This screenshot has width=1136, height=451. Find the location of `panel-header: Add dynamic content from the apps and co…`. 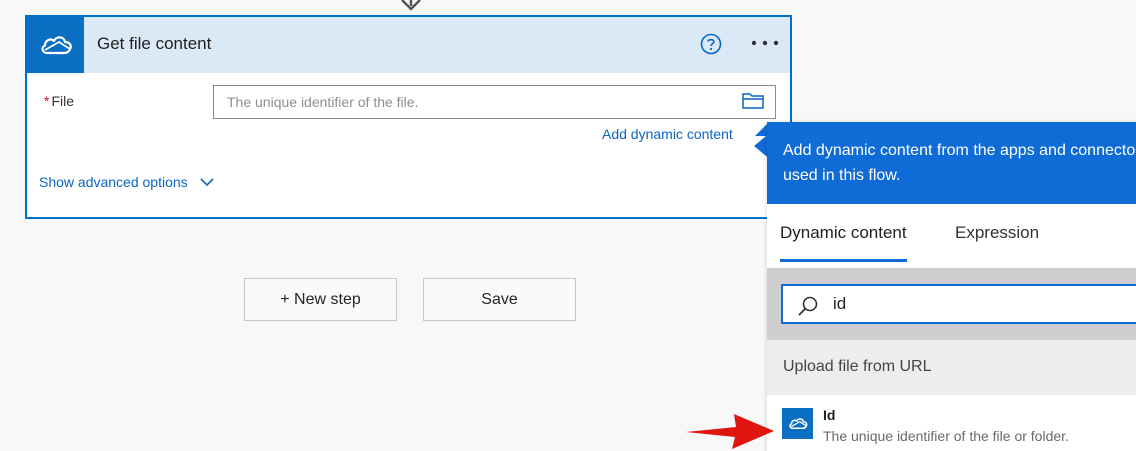

panel-header: Add dynamic content from the apps and co… is located at coordinates (951, 163).